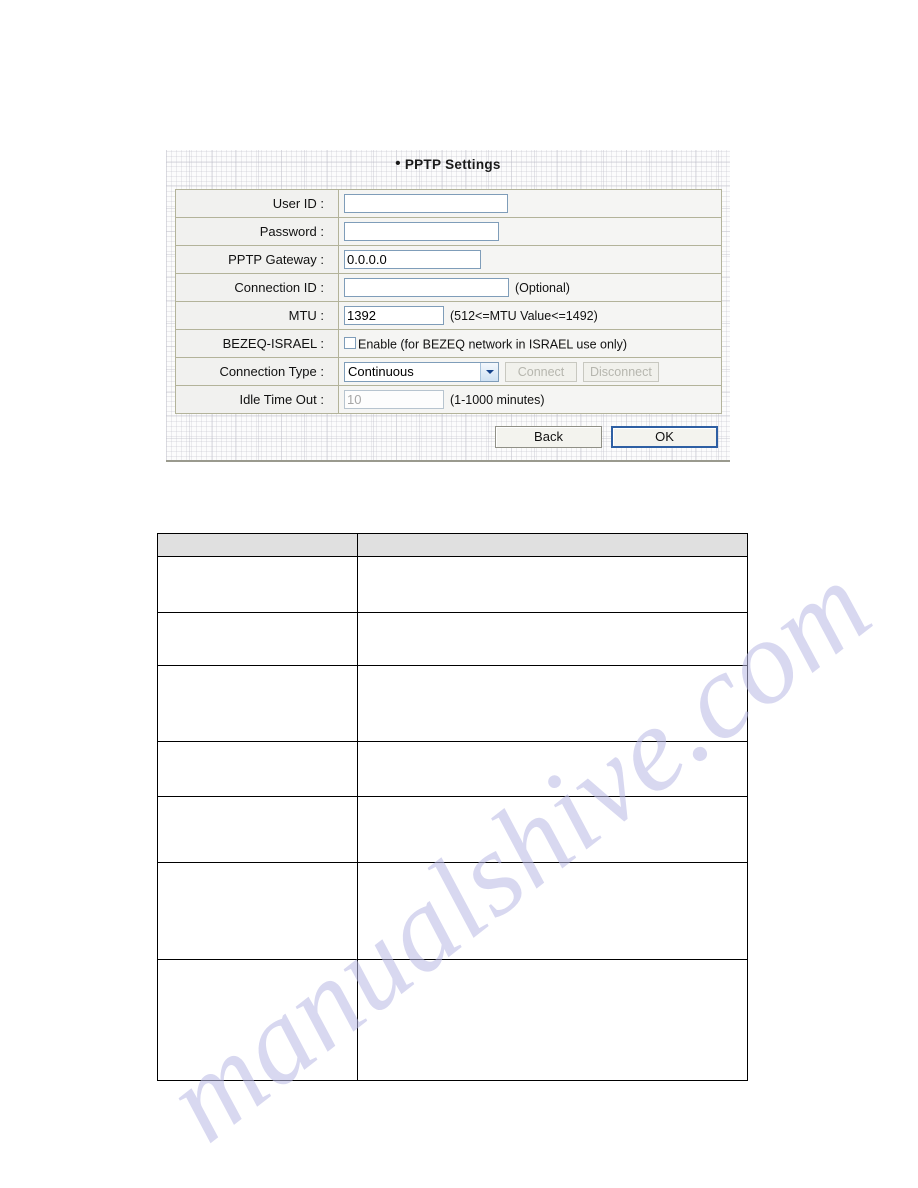  I want to click on pptp-gateway-cell: 0.0.0.0, so click(530, 259).